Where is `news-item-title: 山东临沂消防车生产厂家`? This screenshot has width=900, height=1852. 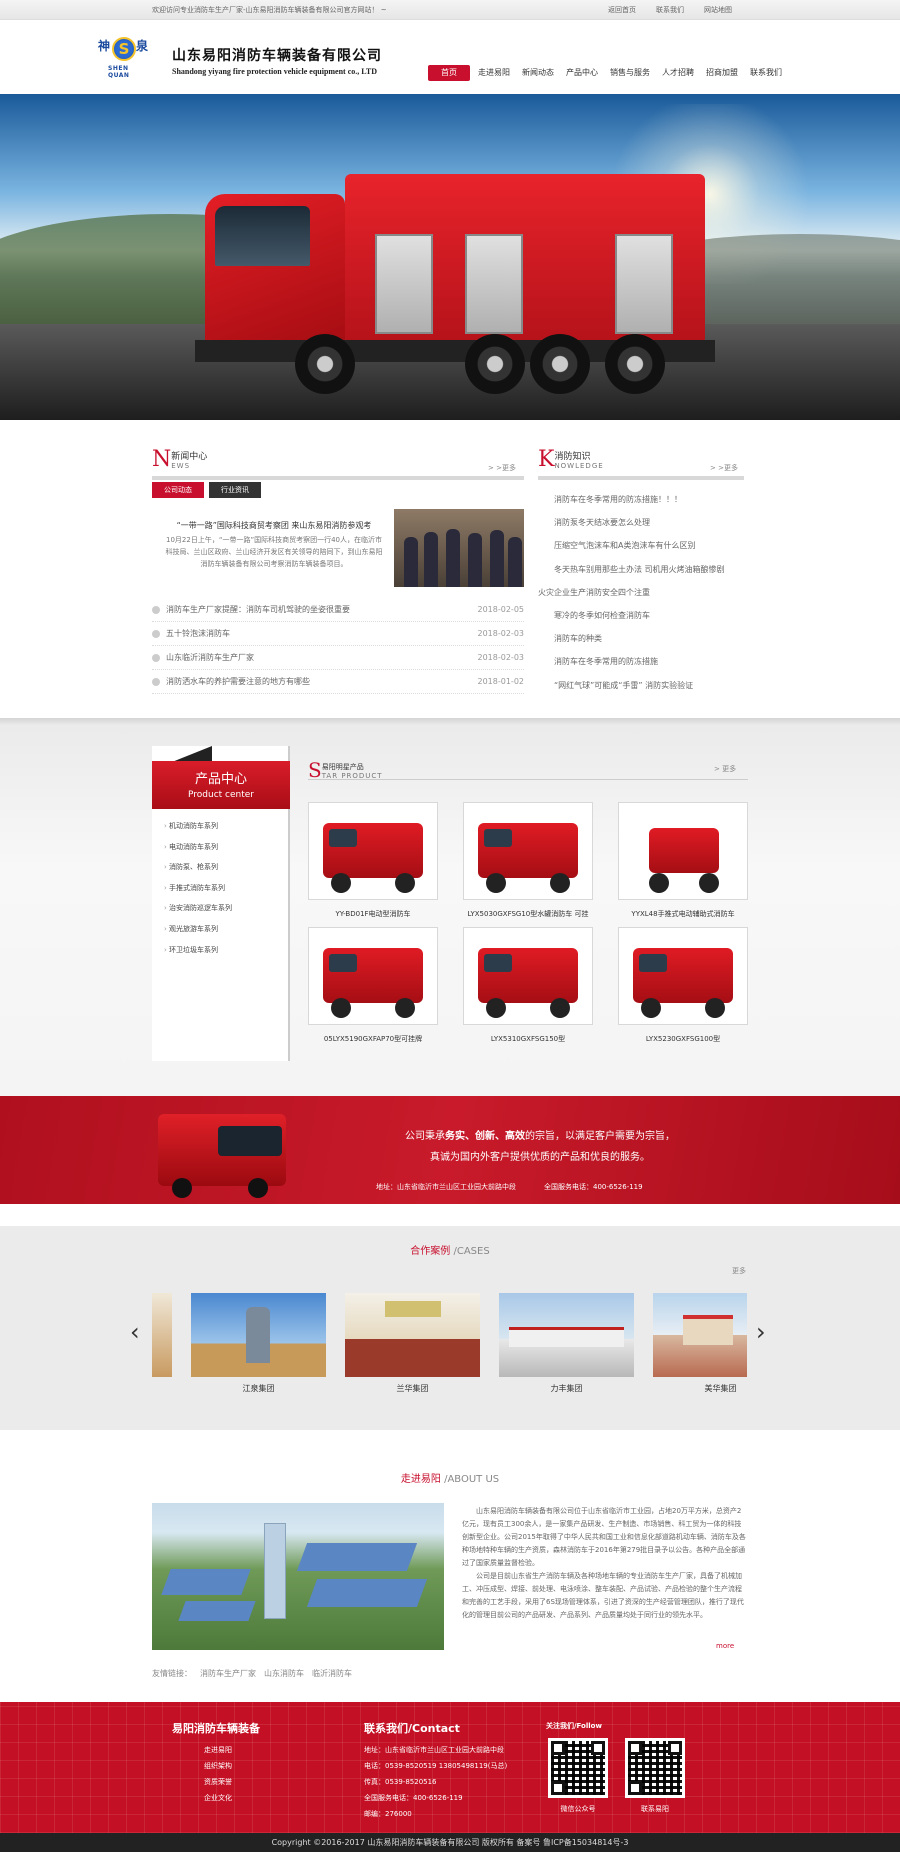
news-item-title: 山东临沂消防车生产厂家 is located at coordinates (210, 657).